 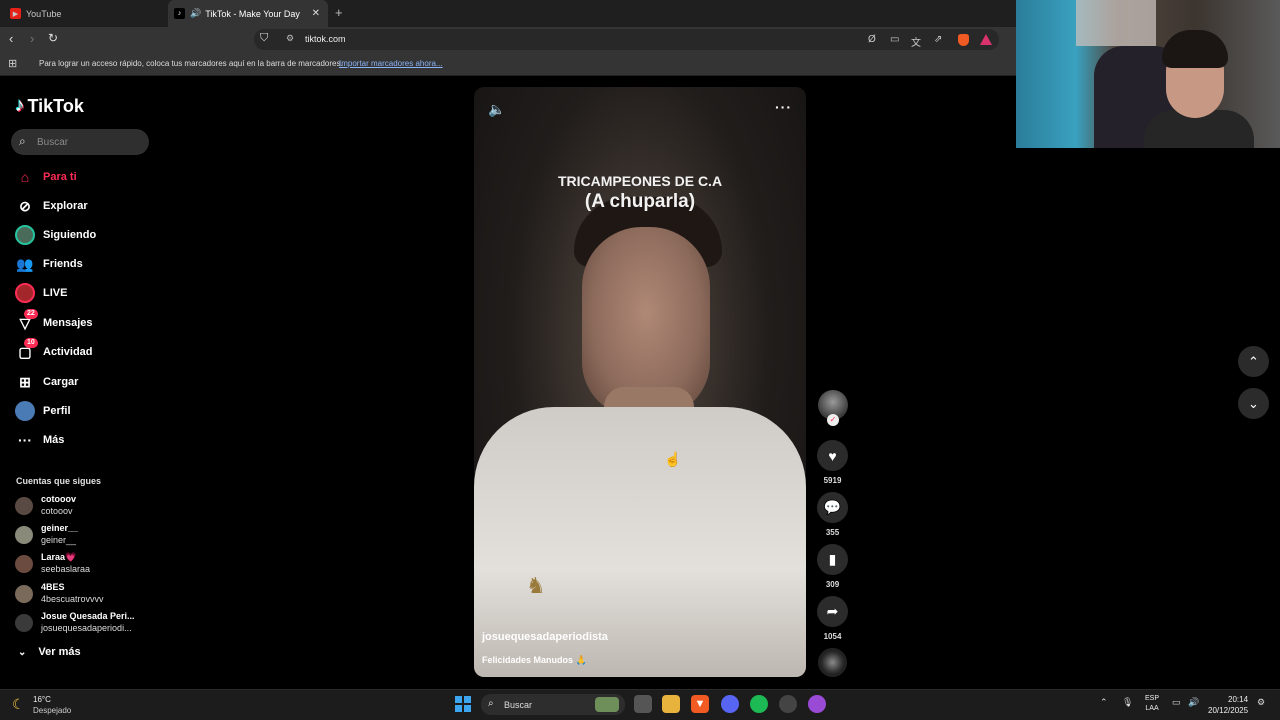 I want to click on nav-item-mensajes: ▽ 22 Mensajes, so click(x=85, y=321).